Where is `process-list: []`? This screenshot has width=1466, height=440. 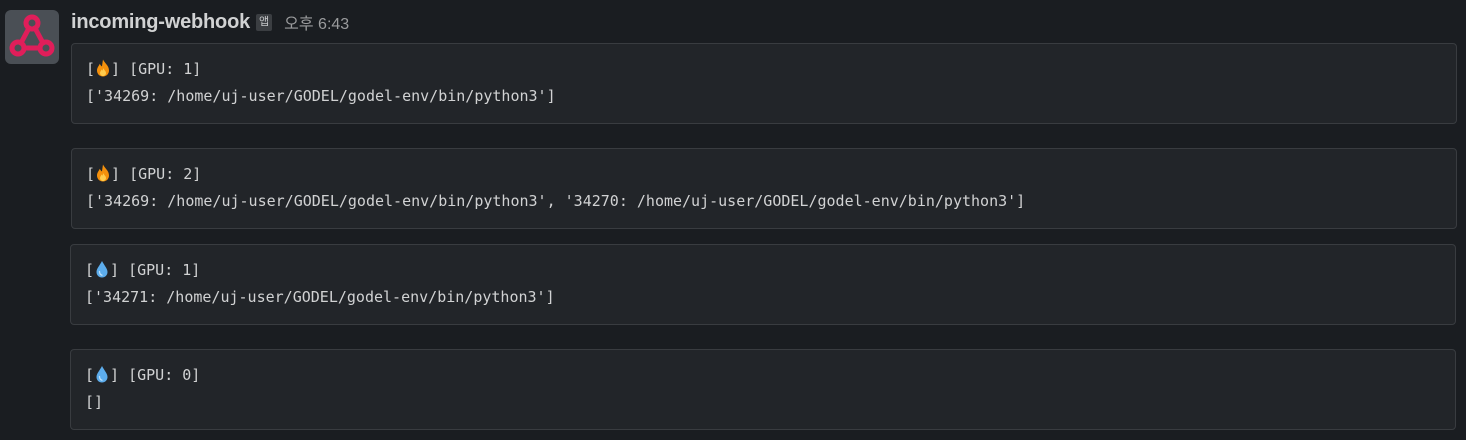
process-list: [] is located at coordinates (94, 402).